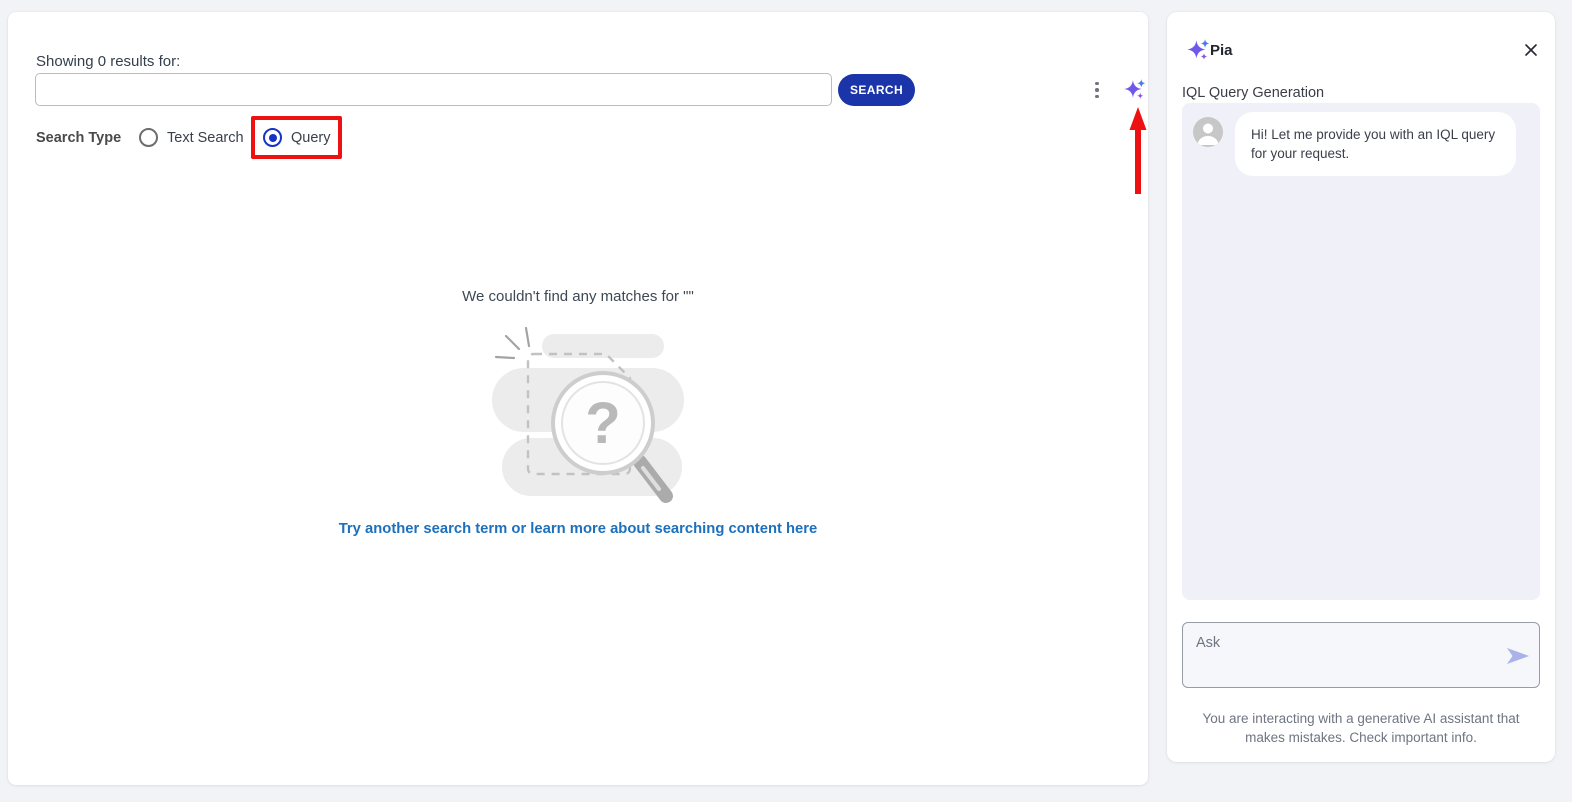 This screenshot has height=802, width=1572. I want to click on radio-text-search-label: Text Search, so click(205, 138).